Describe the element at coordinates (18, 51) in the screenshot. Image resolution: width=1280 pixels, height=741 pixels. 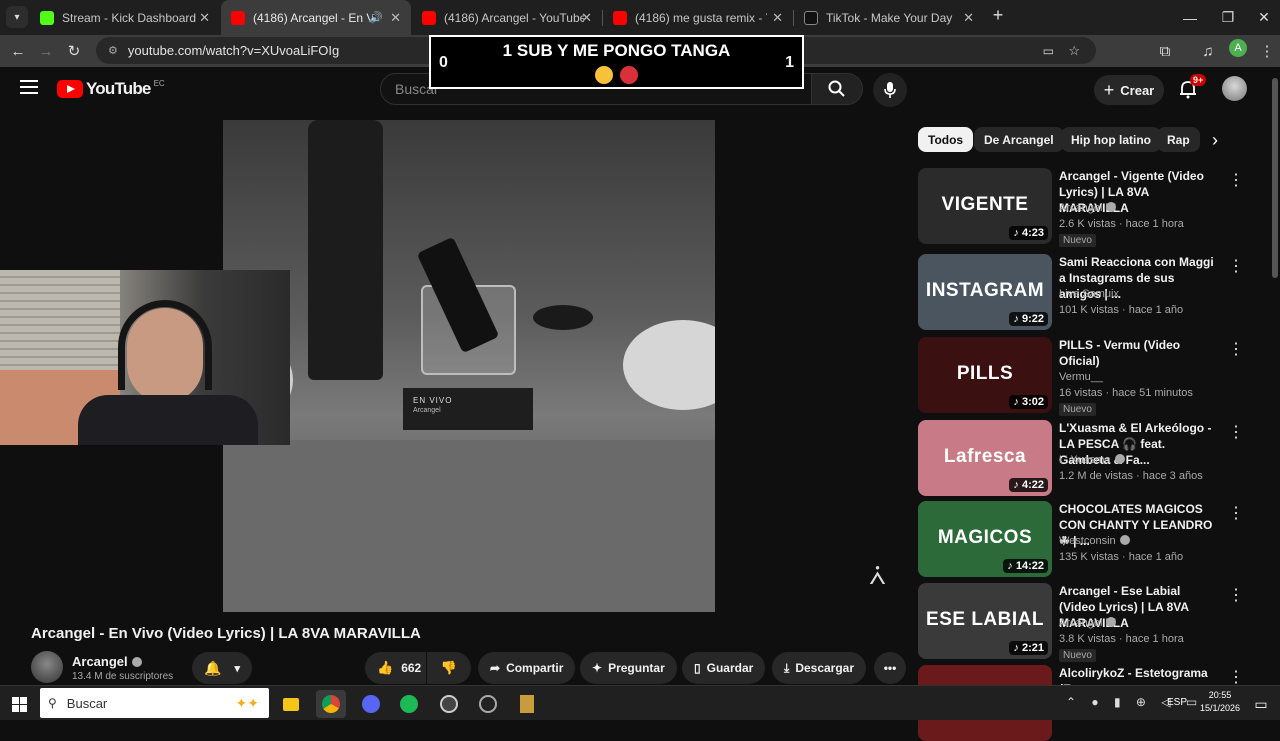
I see `back-arrow-icon: ←` at that location.